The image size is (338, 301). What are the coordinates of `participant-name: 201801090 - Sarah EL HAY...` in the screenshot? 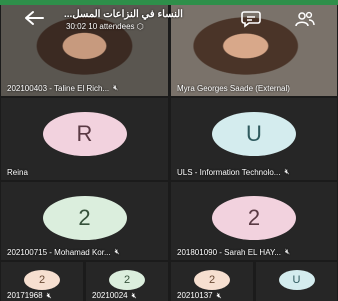 It's located at (229, 252).